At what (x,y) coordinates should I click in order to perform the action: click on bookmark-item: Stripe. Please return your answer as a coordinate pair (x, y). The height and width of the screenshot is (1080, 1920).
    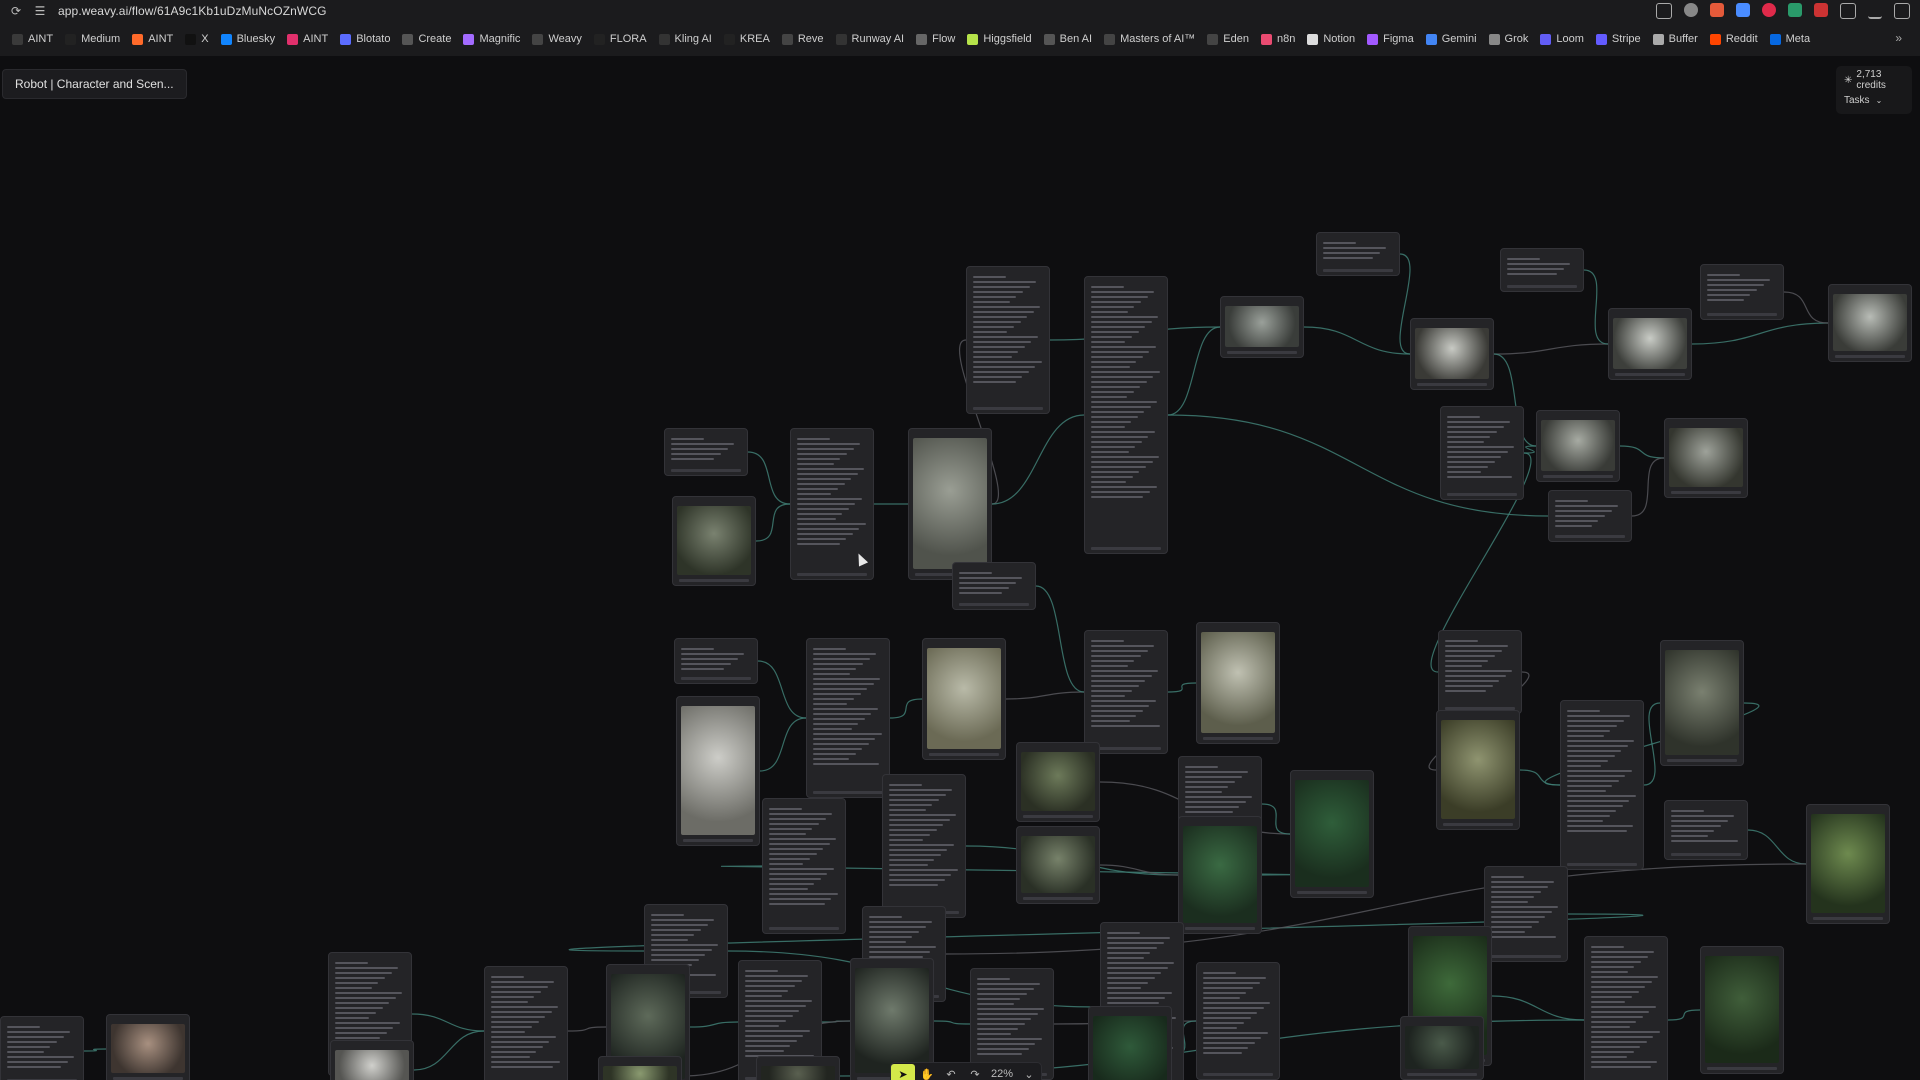
    Looking at the image, I should click on (1618, 39).